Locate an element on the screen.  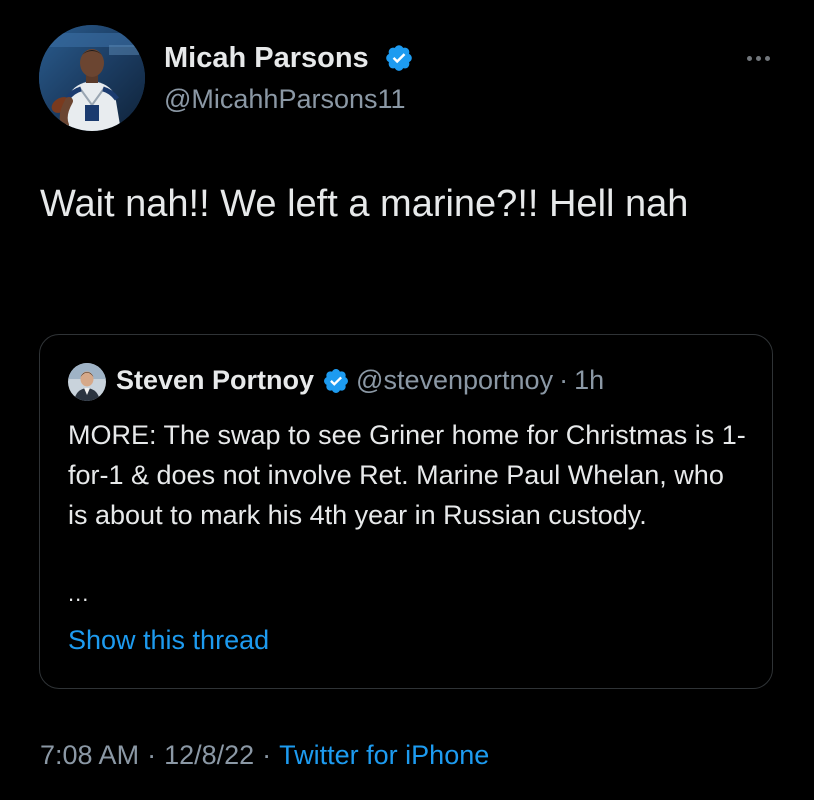
tweet-date: 12/8/22 is located at coordinates (209, 755).